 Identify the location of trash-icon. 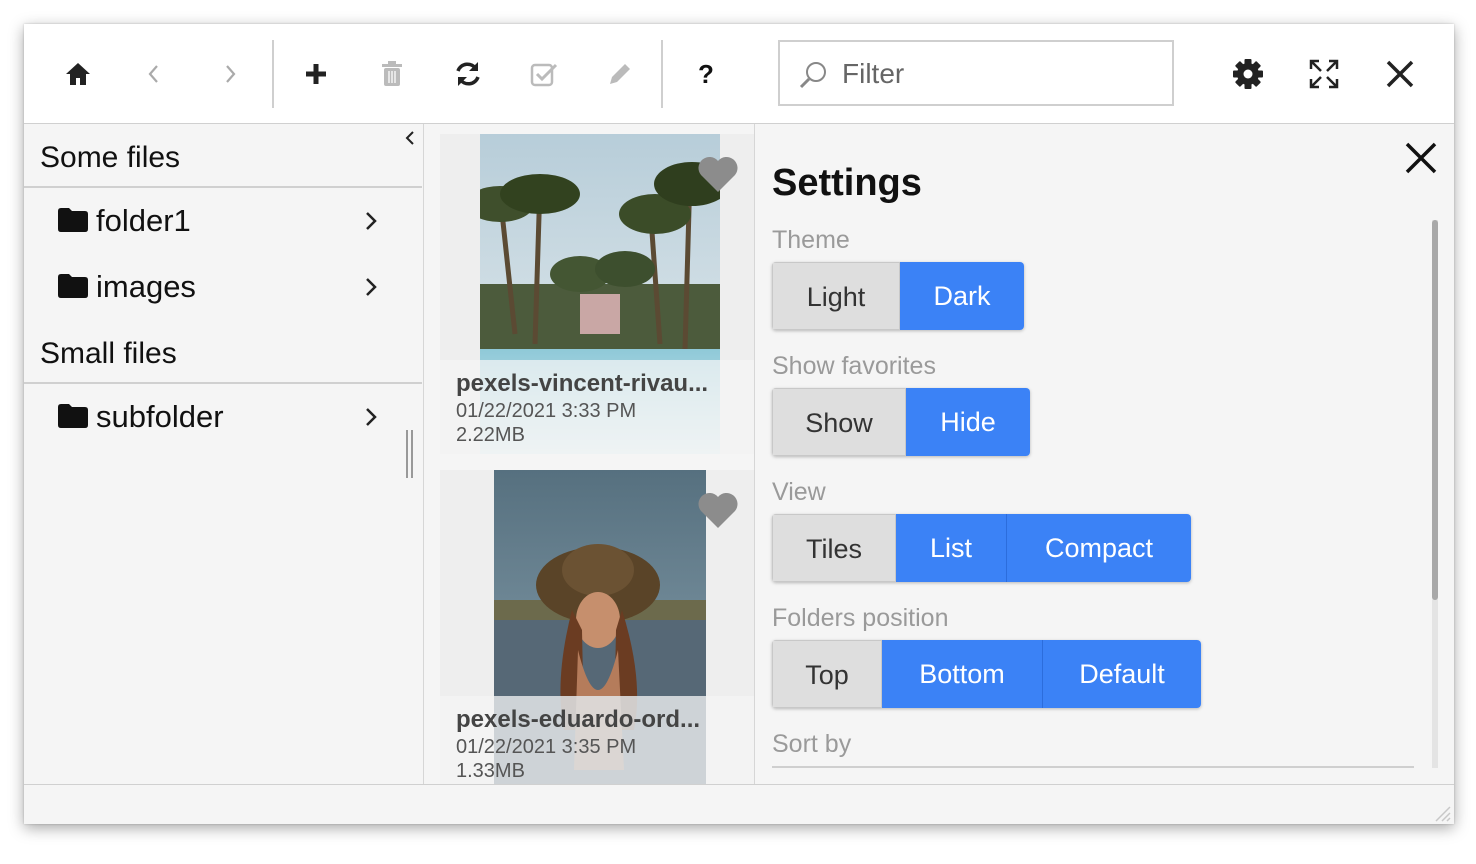
(392, 73).